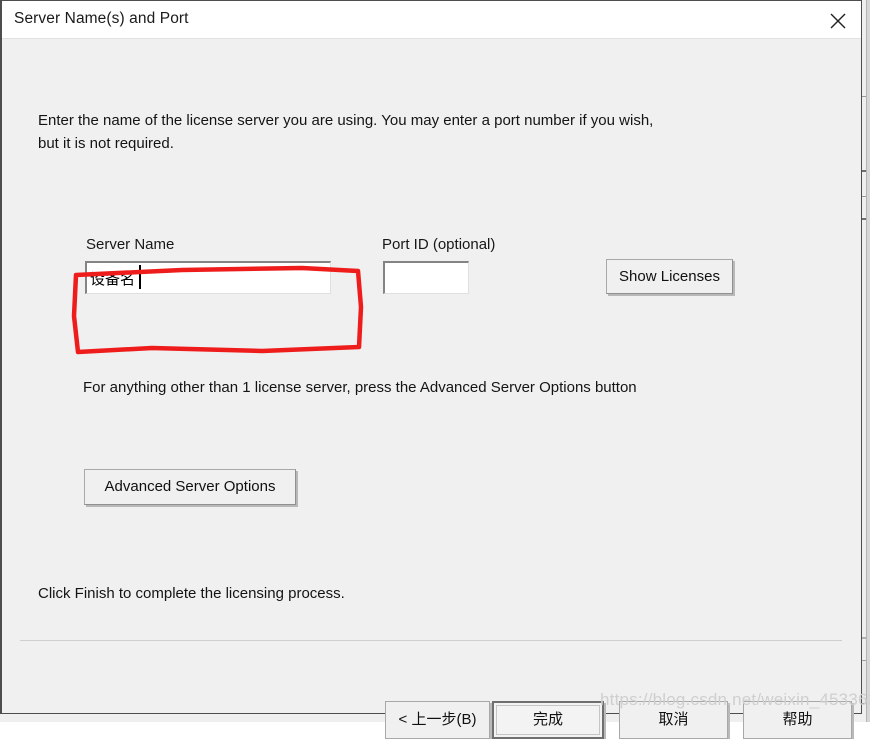 This screenshot has height=739, width=870. Describe the element at coordinates (669, 276) in the screenshot. I see `show-licenses-button: Show Licenses` at that location.